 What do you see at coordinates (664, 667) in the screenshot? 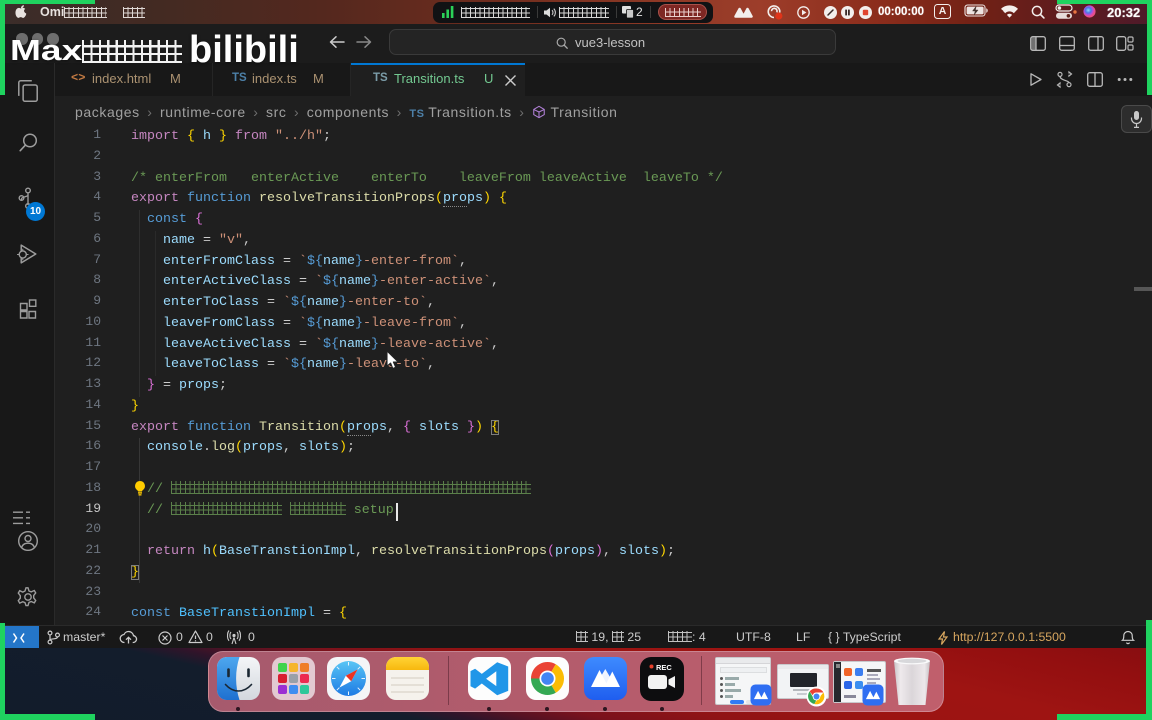
I see `svg-text: REC` at bounding box center [664, 667].